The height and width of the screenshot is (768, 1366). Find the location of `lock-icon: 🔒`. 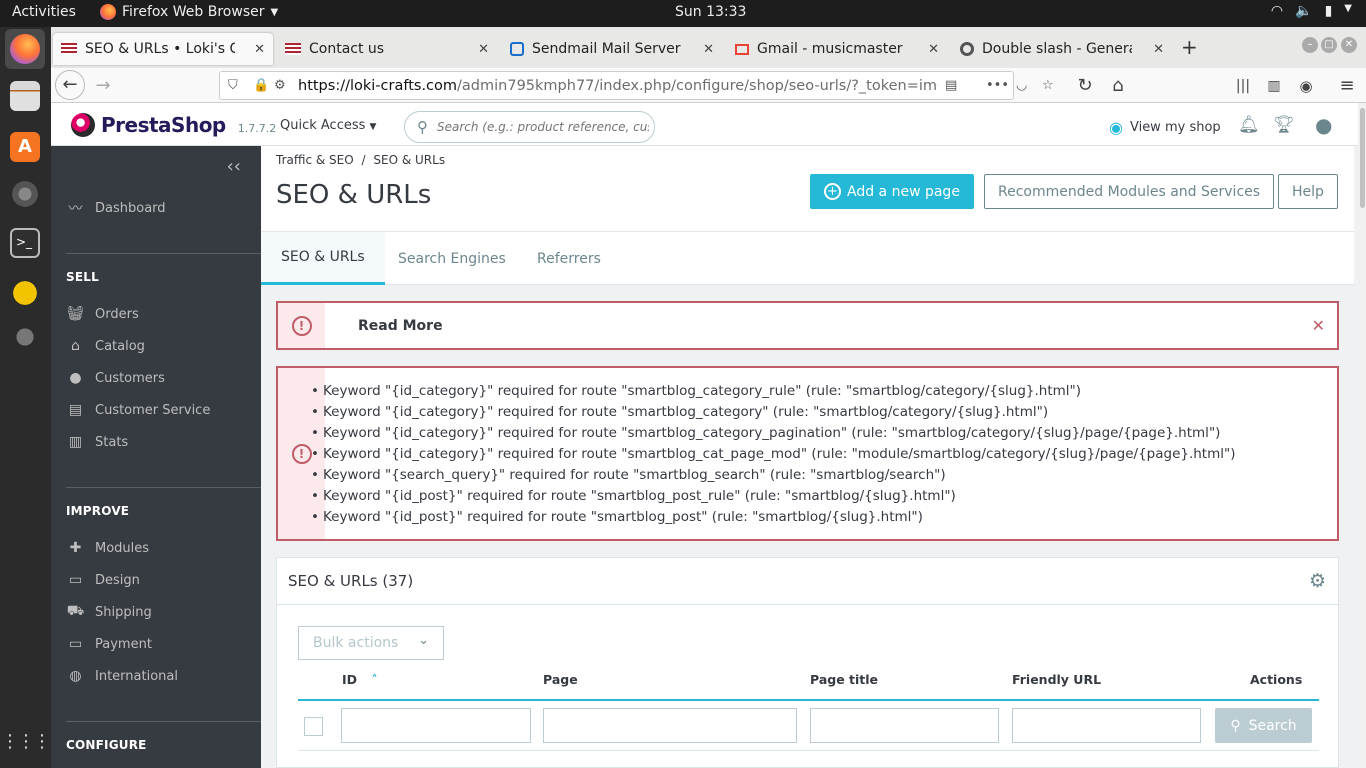

lock-icon: 🔒 is located at coordinates (261, 85).